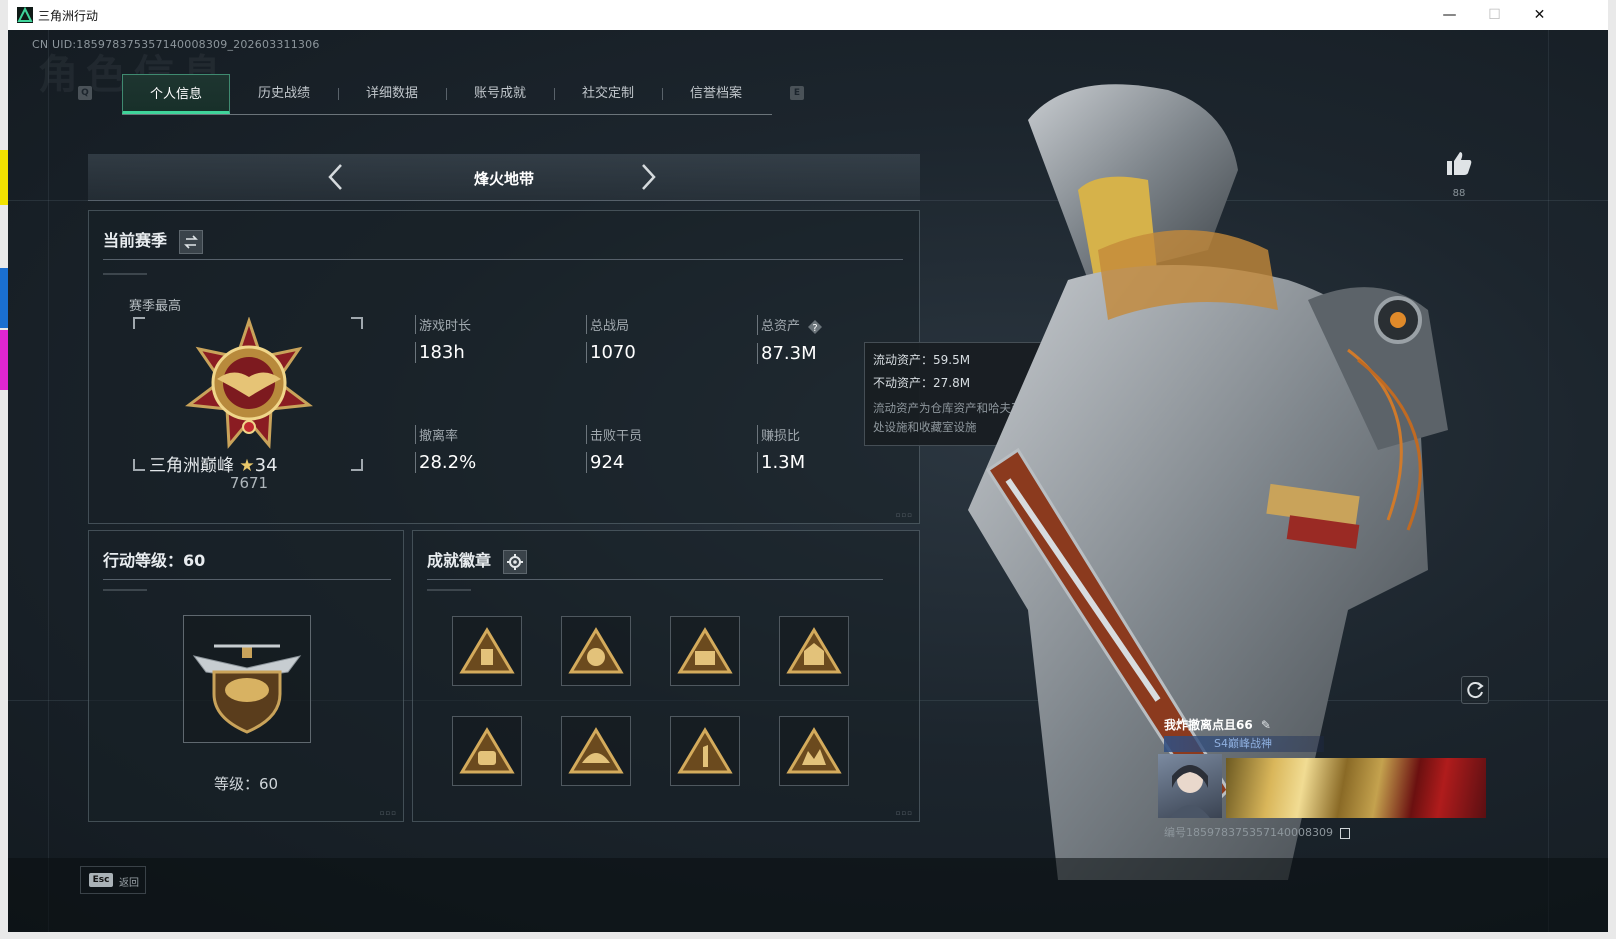 The image size is (1616, 939). Describe the element at coordinates (284, 94) in the screenshot. I see `tab-history: 历史战绩` at that location.